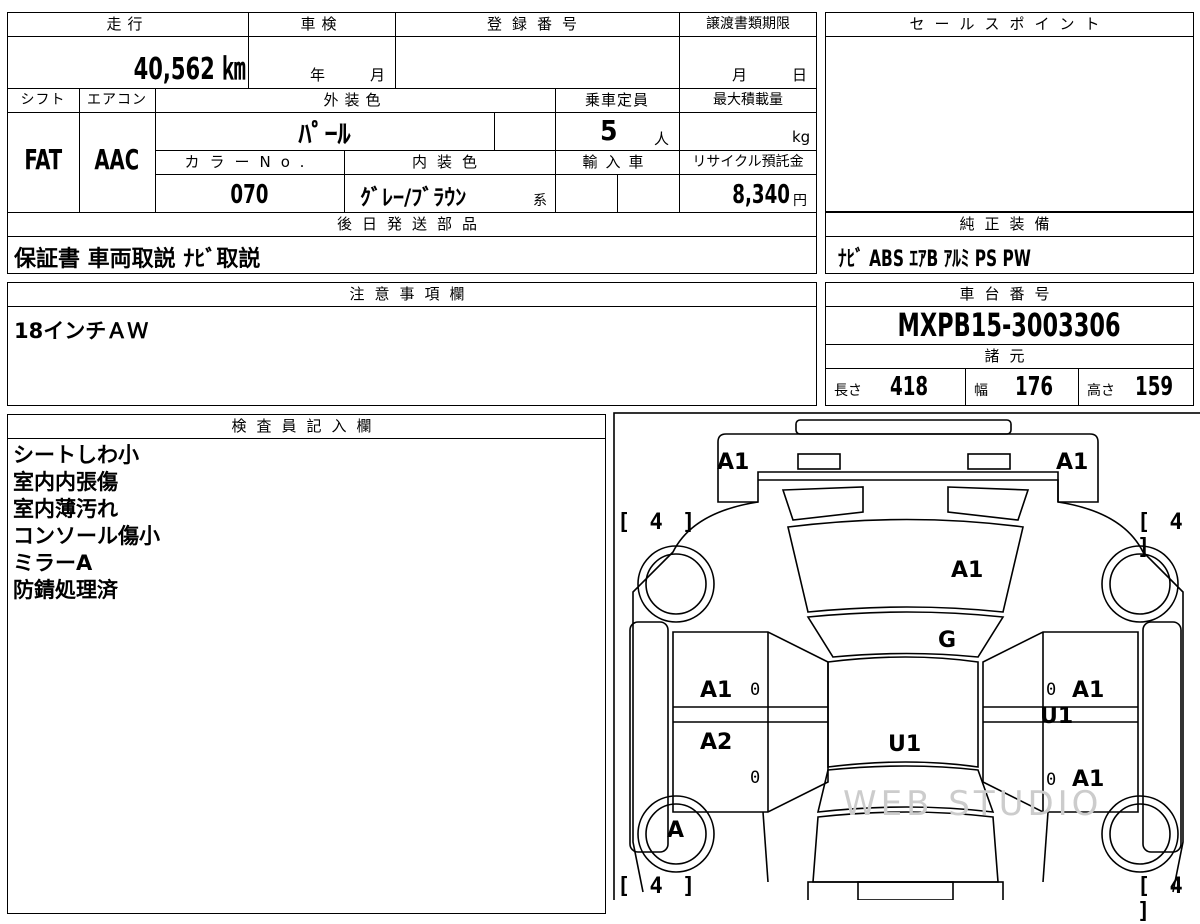 The image size is (1200, 924). I want to click on mark-u1-right: U1, so click(1057, 716).